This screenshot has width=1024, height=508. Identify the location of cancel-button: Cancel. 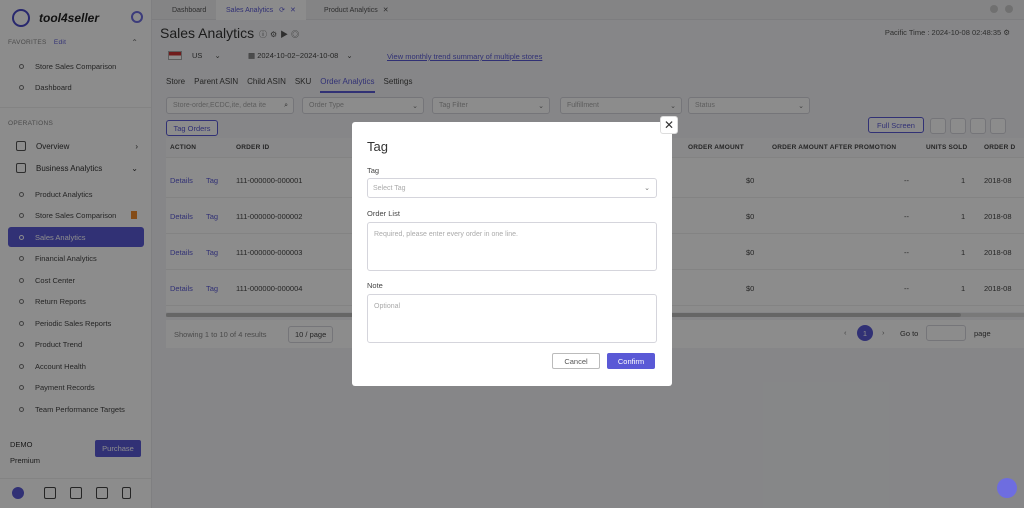
(576, 361).